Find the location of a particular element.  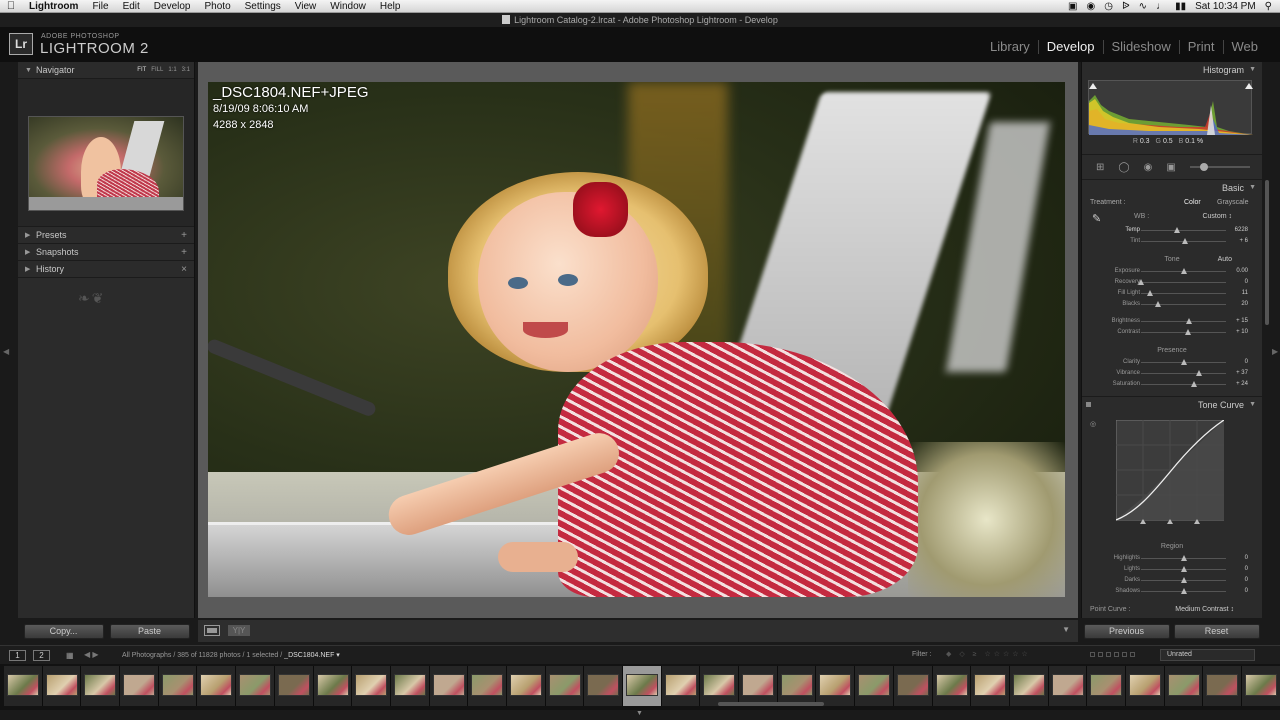

right-panel-scrollbar is located at coordinates (1267, 252).